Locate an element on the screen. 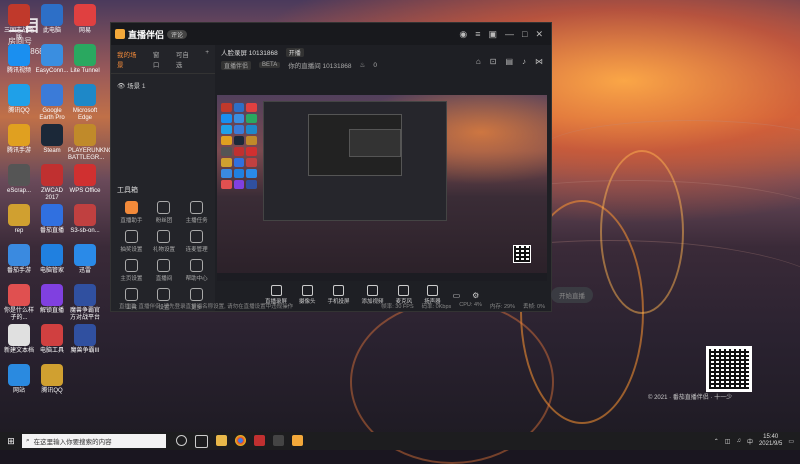 This screenshot has width=800, height=464. search-icon: ⌕ is located at coordinates (28, 440).